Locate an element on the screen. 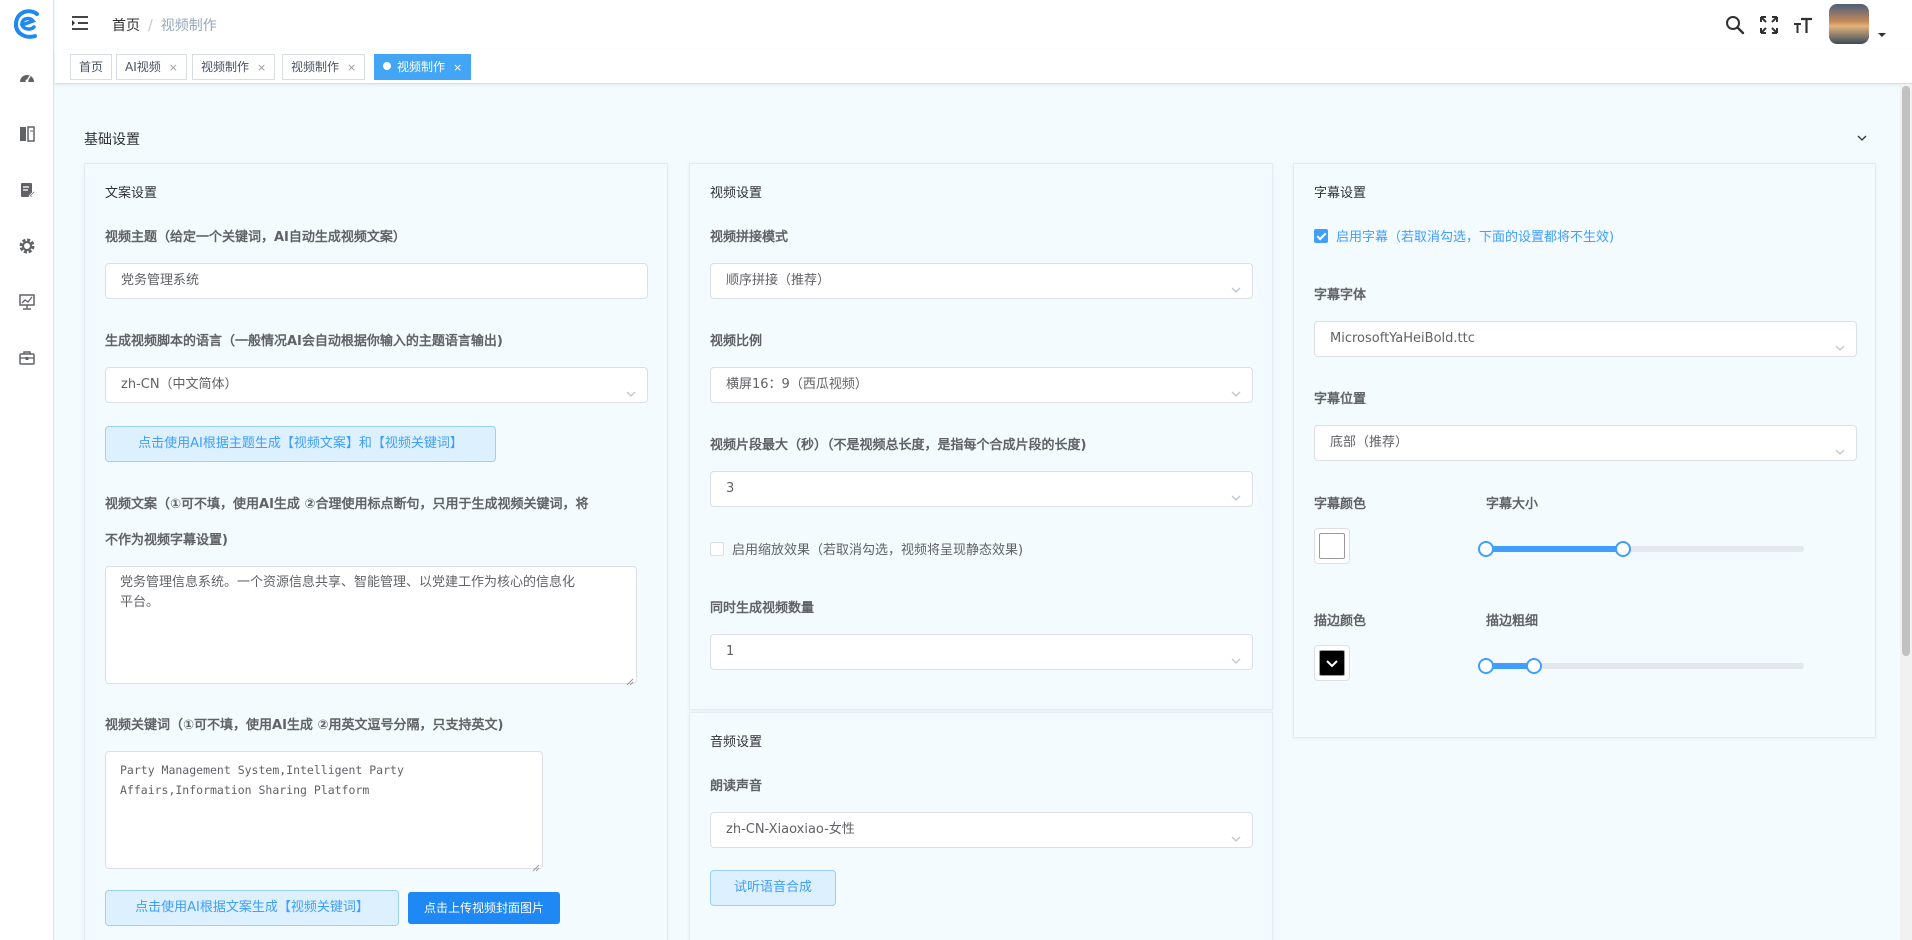 This screenshot has width=1912, height=940. audio-settings-card: 音频设置 朗读声音 zh-CN-Xiaoxiao-女性 试听语音合成 is located at coordinates (981, 826).